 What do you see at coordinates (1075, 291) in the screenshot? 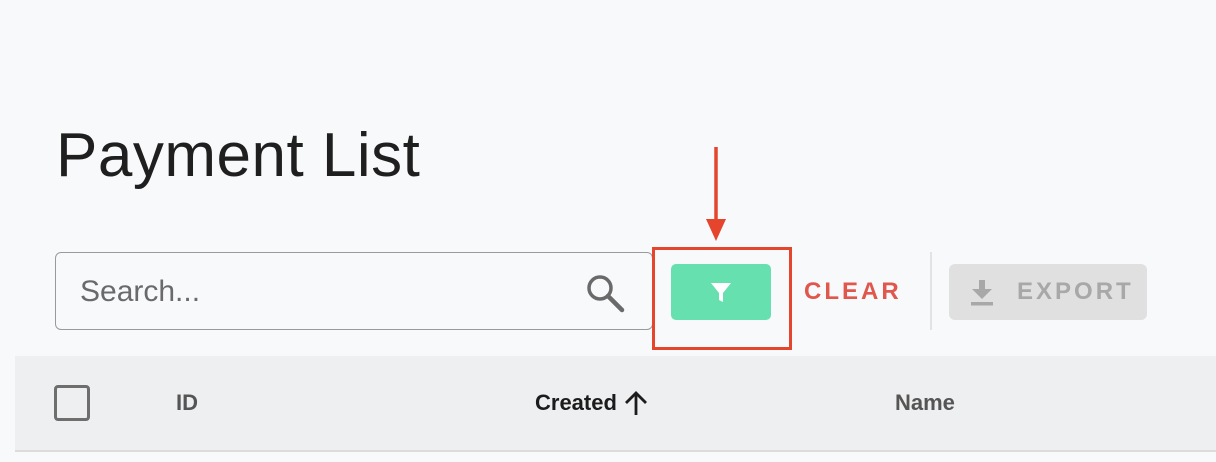
I see `export-button-label: EXPORT` at bounding box center [1075, 291].